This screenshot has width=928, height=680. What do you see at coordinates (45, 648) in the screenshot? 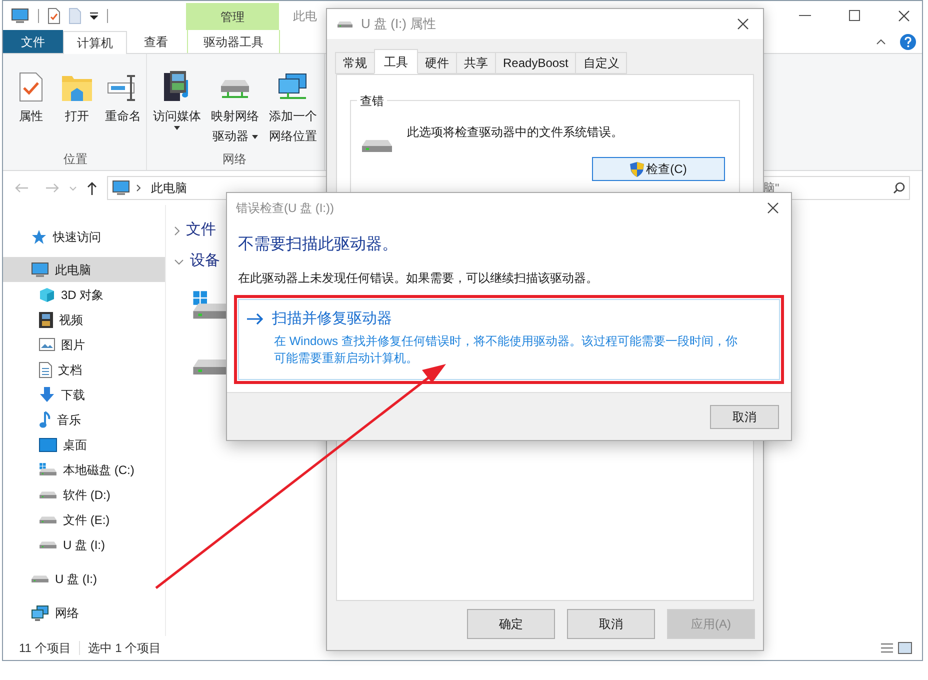
I see `status-text: 11 个项目` at bounding box center [45, 648].